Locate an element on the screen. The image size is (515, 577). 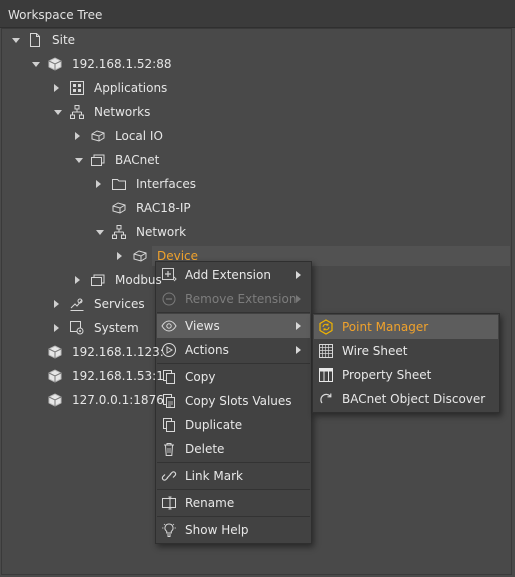
submenu-item-point-manager: Point Manager is located at coordinates (406, 327).